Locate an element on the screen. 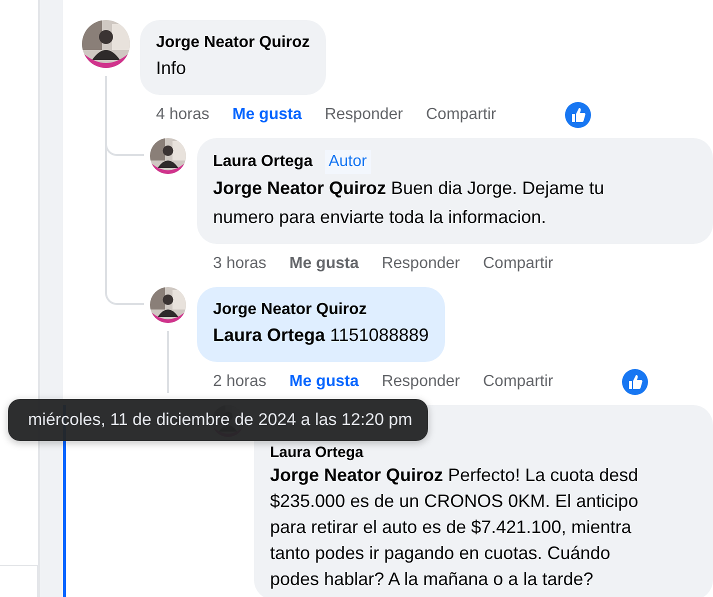 The image size is (713, 597). comment-text: Laura Ortega 1151088889 is located at coordinates (321, 335).